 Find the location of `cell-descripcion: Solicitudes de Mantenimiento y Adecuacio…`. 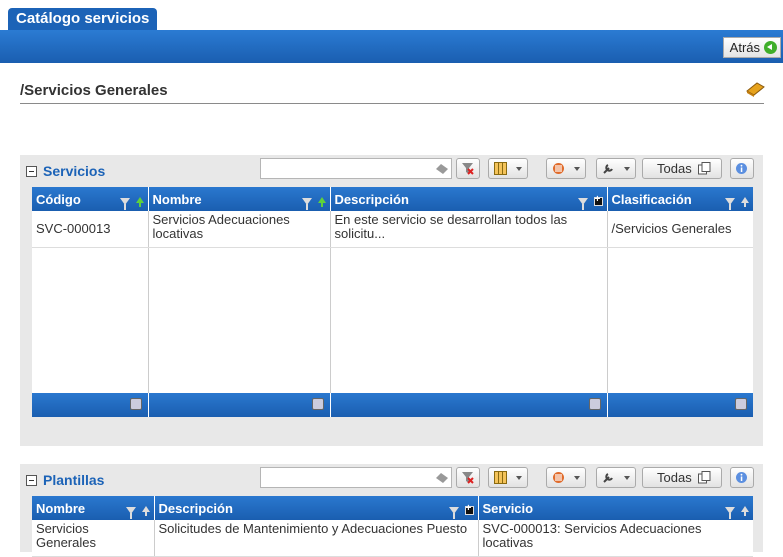

cell-descripcion: Solicitudes de Mantenimiento y Adecuacio… is located at coordinates (316, 538).